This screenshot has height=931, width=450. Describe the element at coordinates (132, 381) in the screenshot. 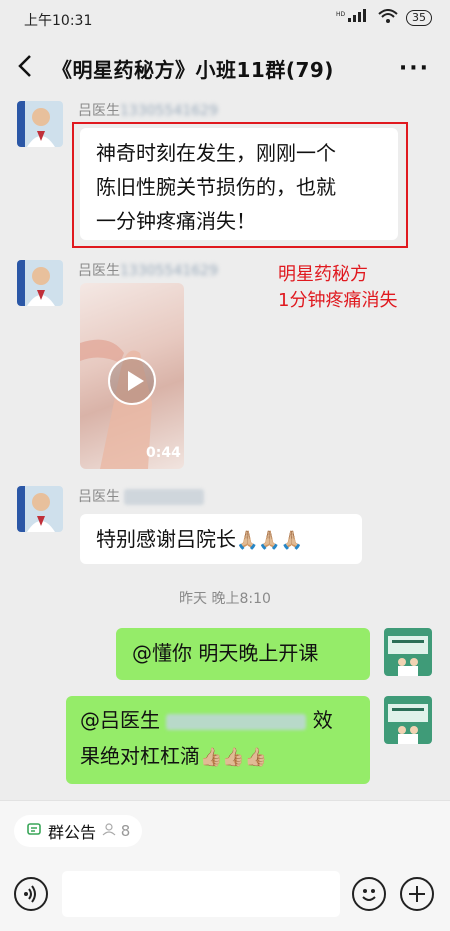

I see `play-icon` at that location.